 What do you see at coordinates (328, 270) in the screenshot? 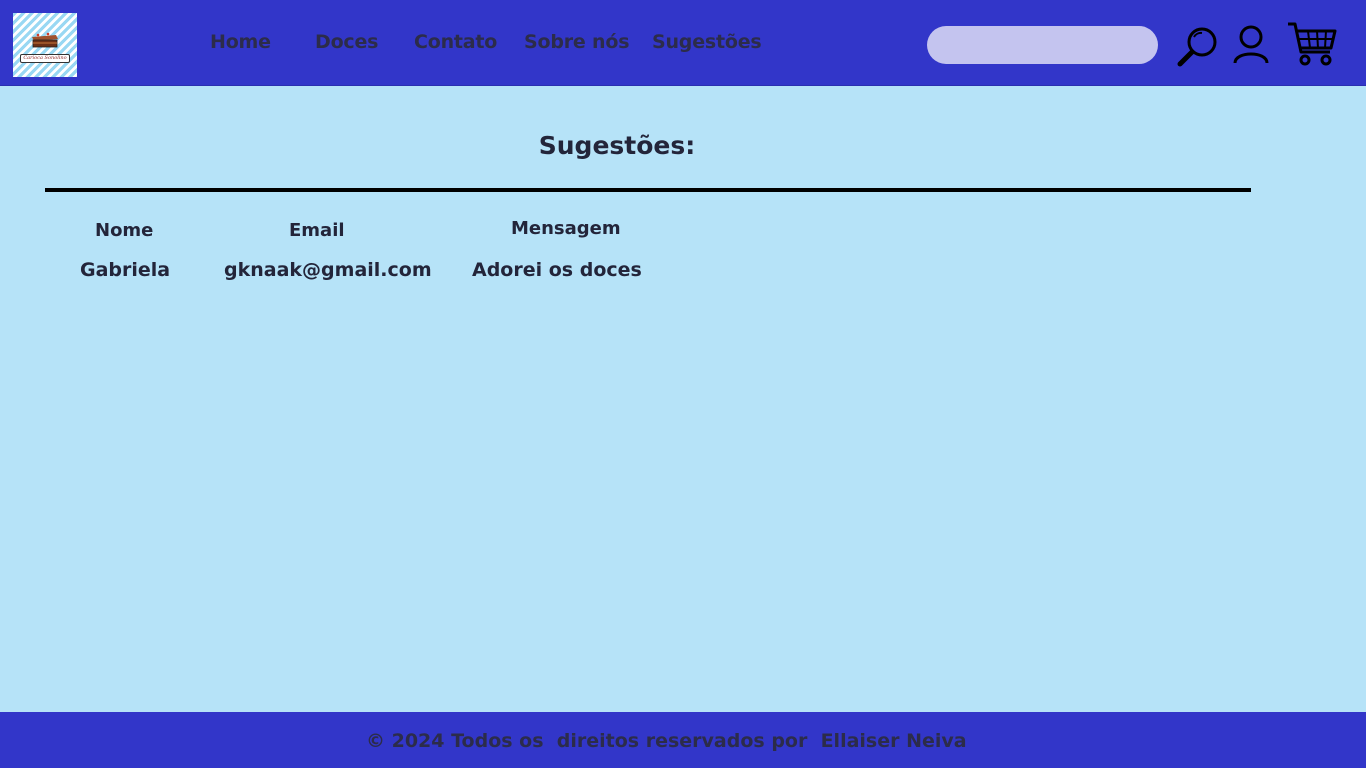
I see `cell-email: gknaak@gmail.com` at bounding box center [328, 270].